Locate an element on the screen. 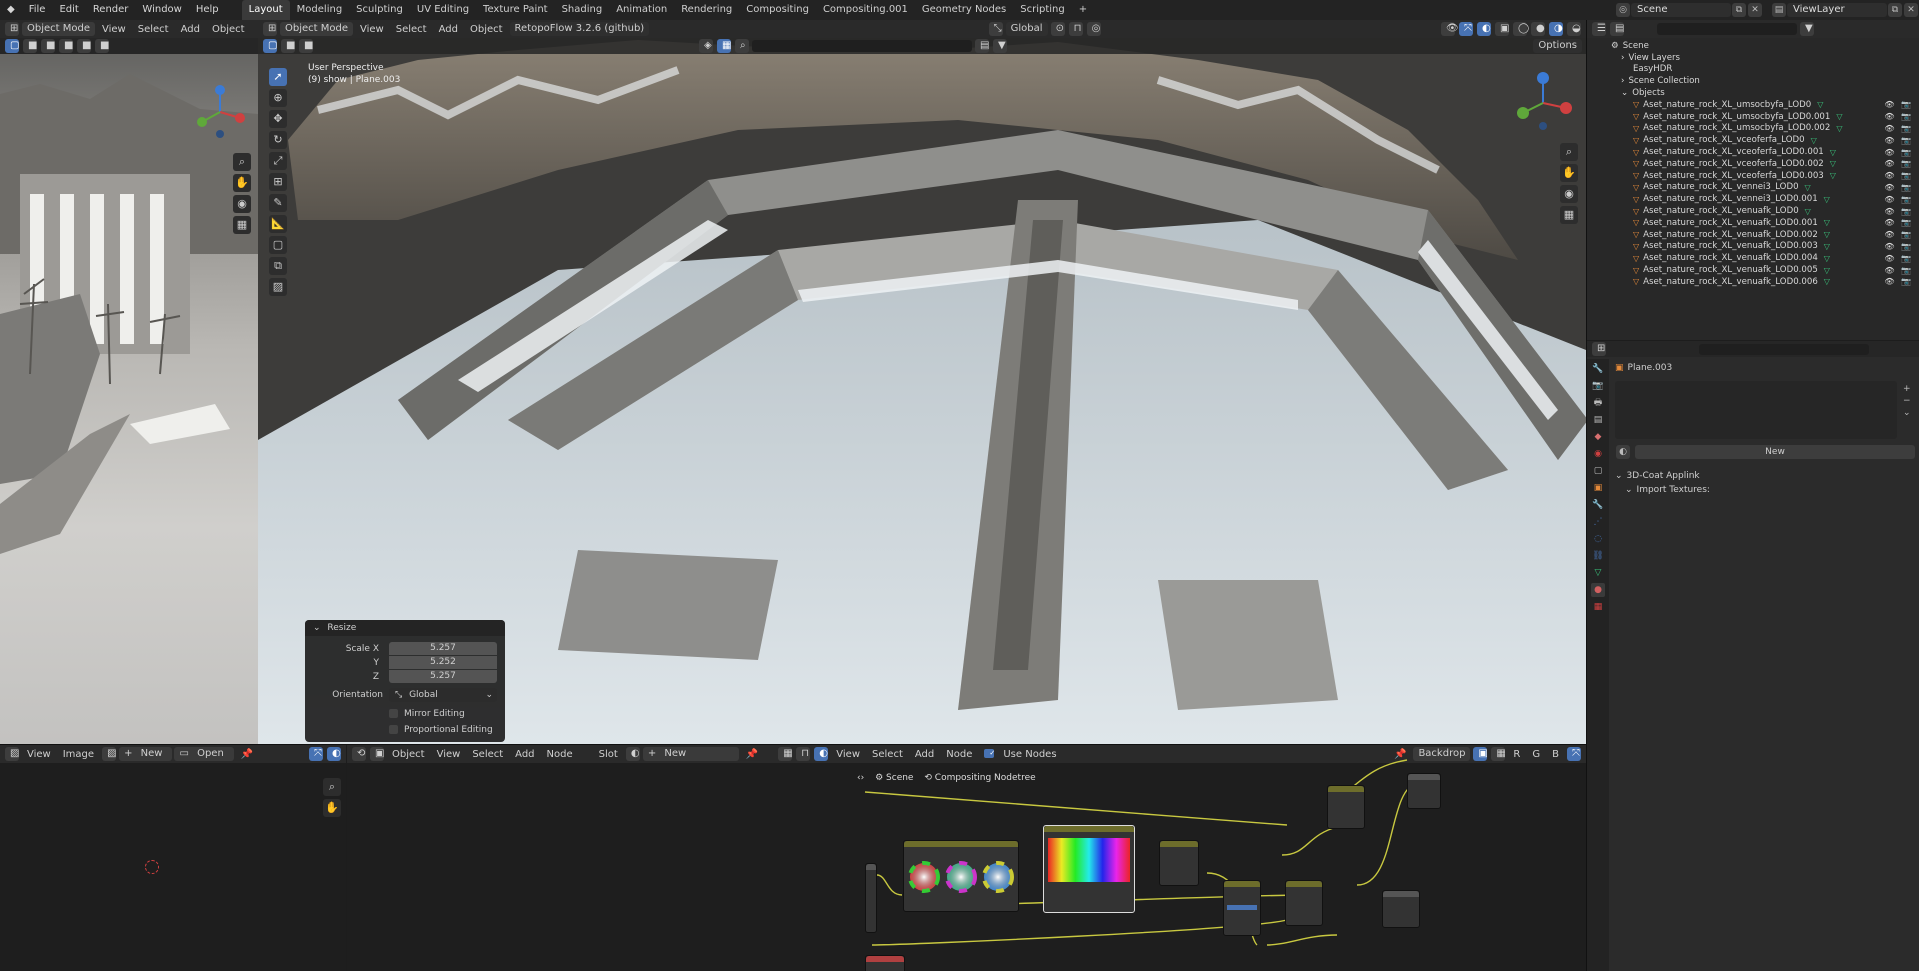 This screenshot has width=1919, height=971. perspective-toggle-icon: ▦ is located at coordinates (242, 225).